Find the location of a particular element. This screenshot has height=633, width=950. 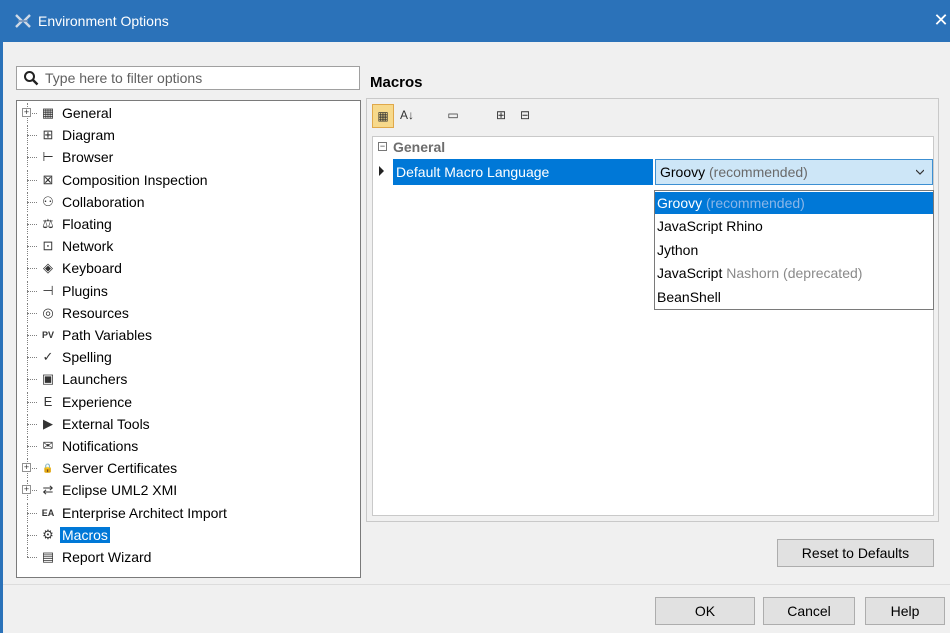

dropdown-option-groovy: Groovy (recommended) is located at coordinates (794, 203).